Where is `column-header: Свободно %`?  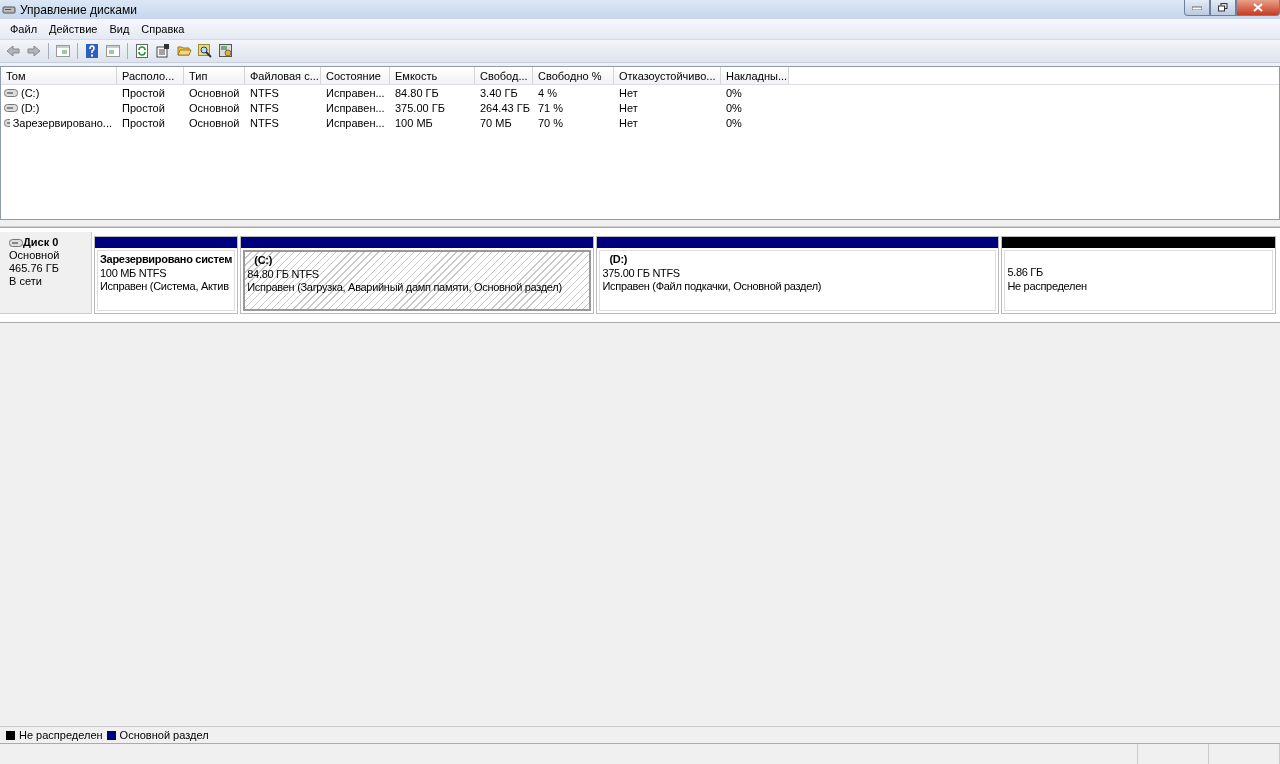
column-header: Свободно % is located at coordinates (573, 75).